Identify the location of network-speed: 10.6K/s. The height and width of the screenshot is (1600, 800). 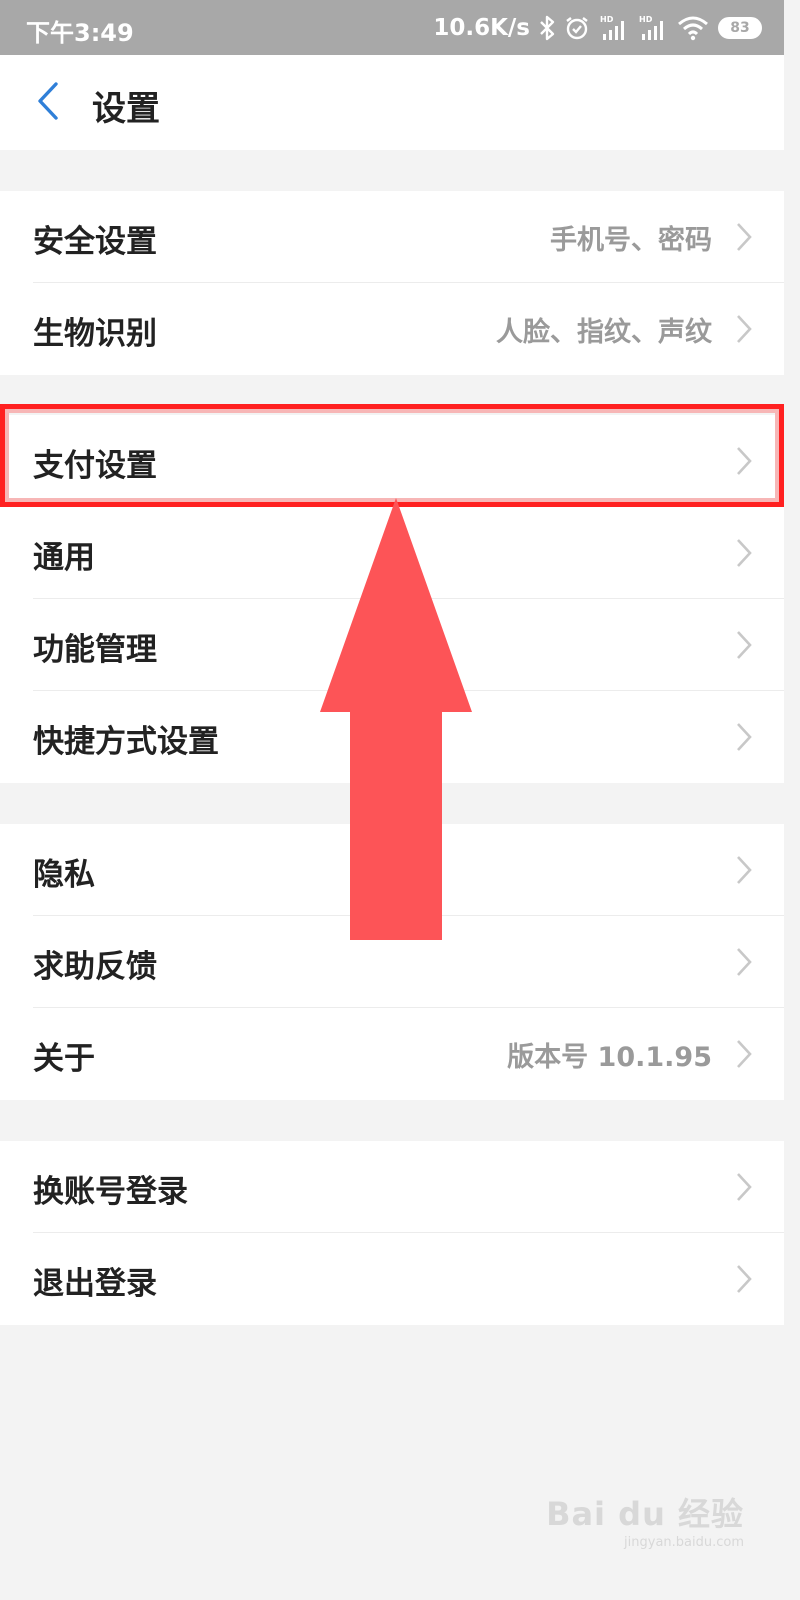
(481, 28).